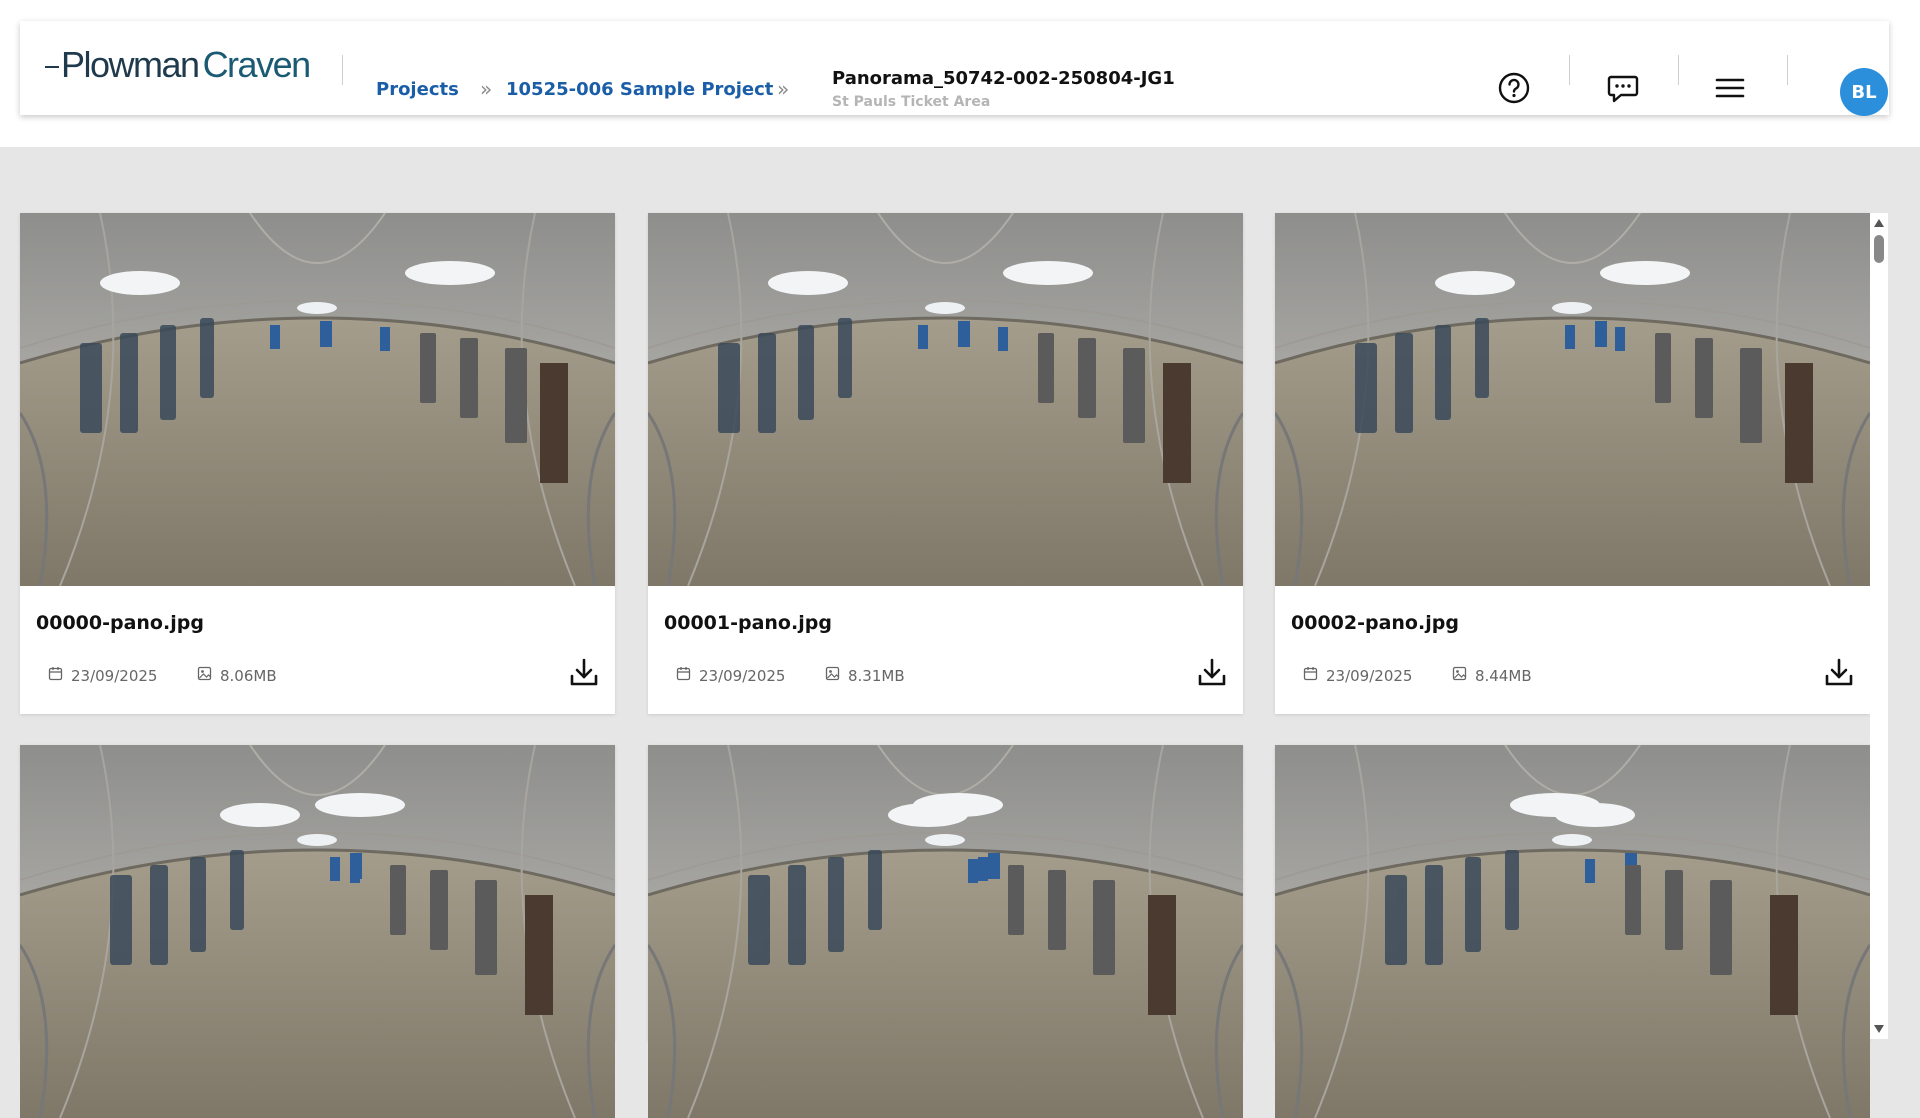 Image resolution: width=1920 pixels, height=1118 pixels. I want to click on scrollbar, so click(1879, 626).